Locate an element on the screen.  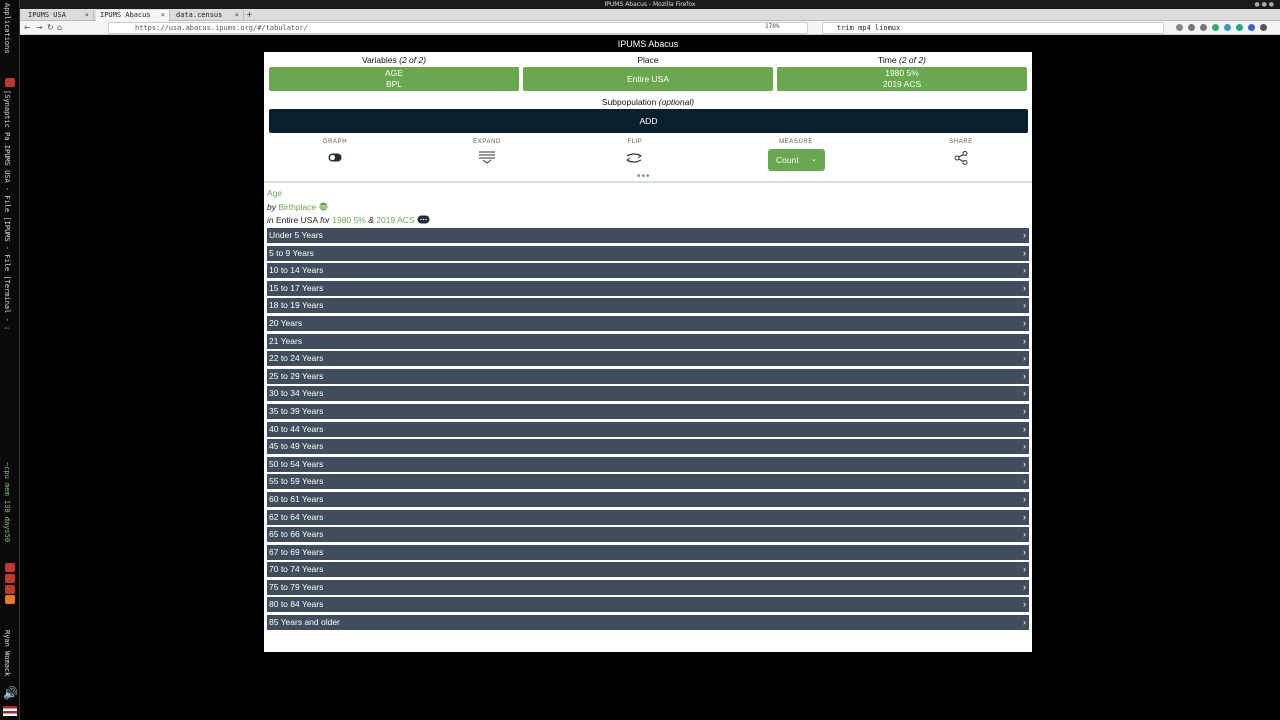
table-row: 35 to 39 Years › is located at coordinates (648, 411).